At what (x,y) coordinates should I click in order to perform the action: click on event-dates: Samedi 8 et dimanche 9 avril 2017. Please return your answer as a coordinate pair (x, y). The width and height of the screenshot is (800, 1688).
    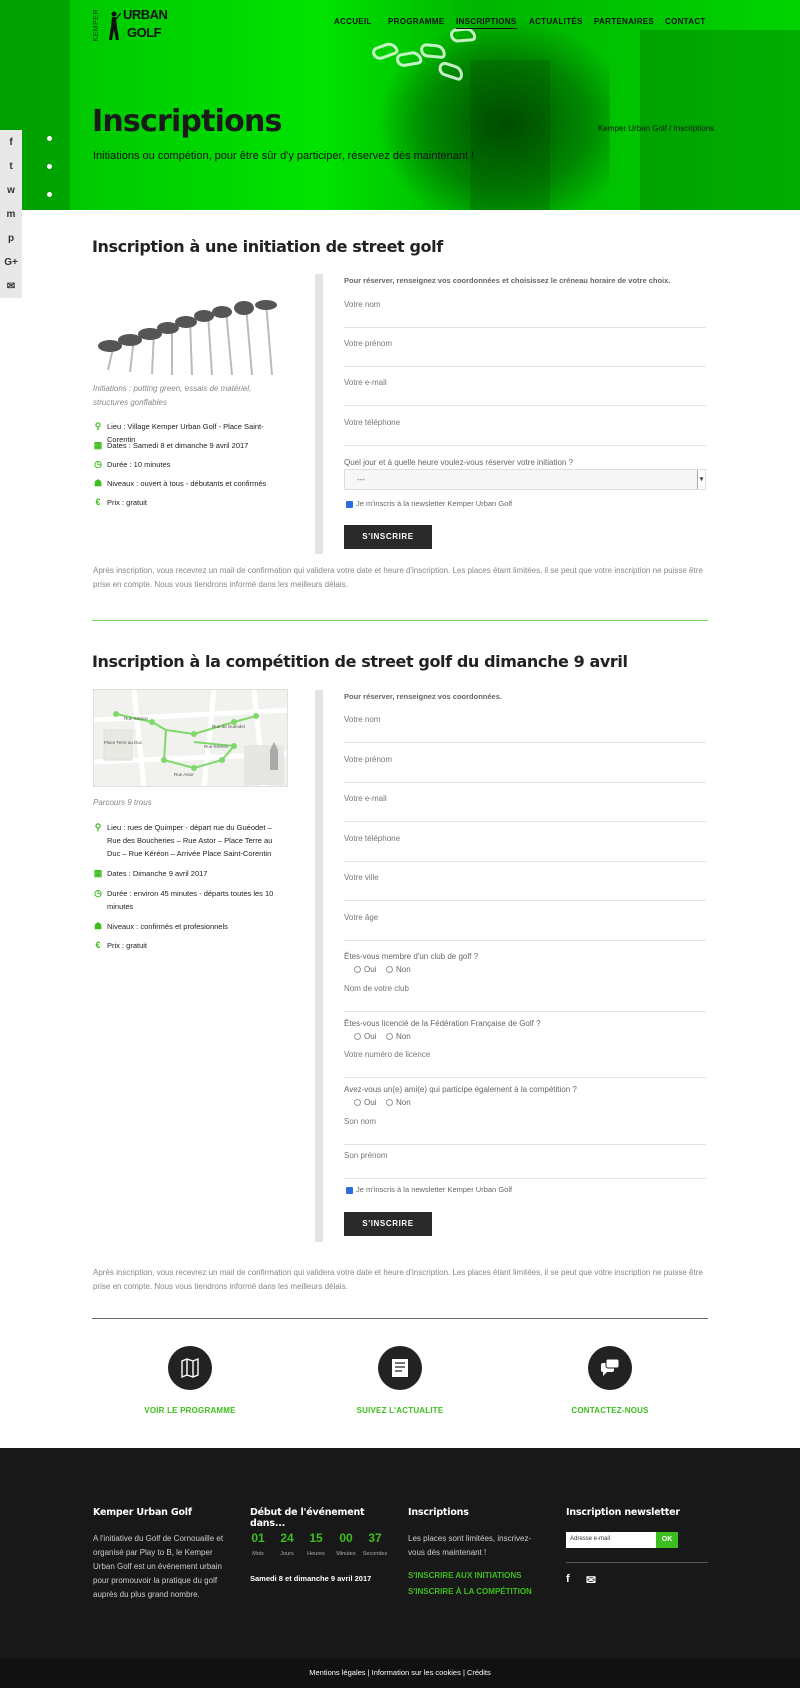
    Looking at the image, I should click on (310, 1579).